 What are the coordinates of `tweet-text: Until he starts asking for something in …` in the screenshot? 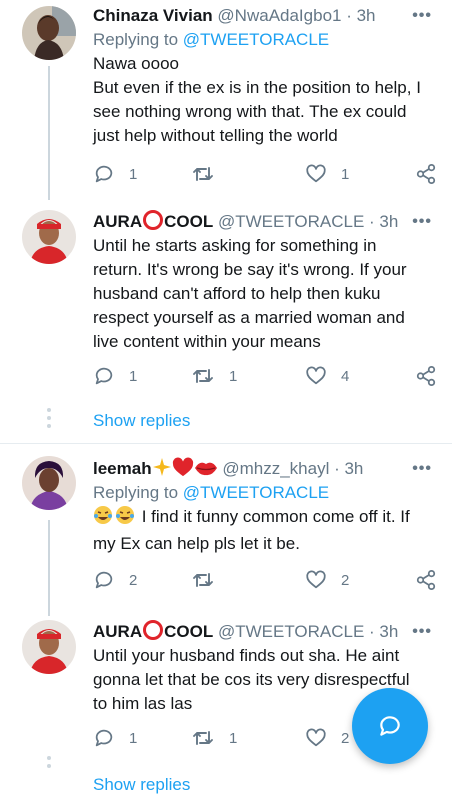 It's located at (250, 293).